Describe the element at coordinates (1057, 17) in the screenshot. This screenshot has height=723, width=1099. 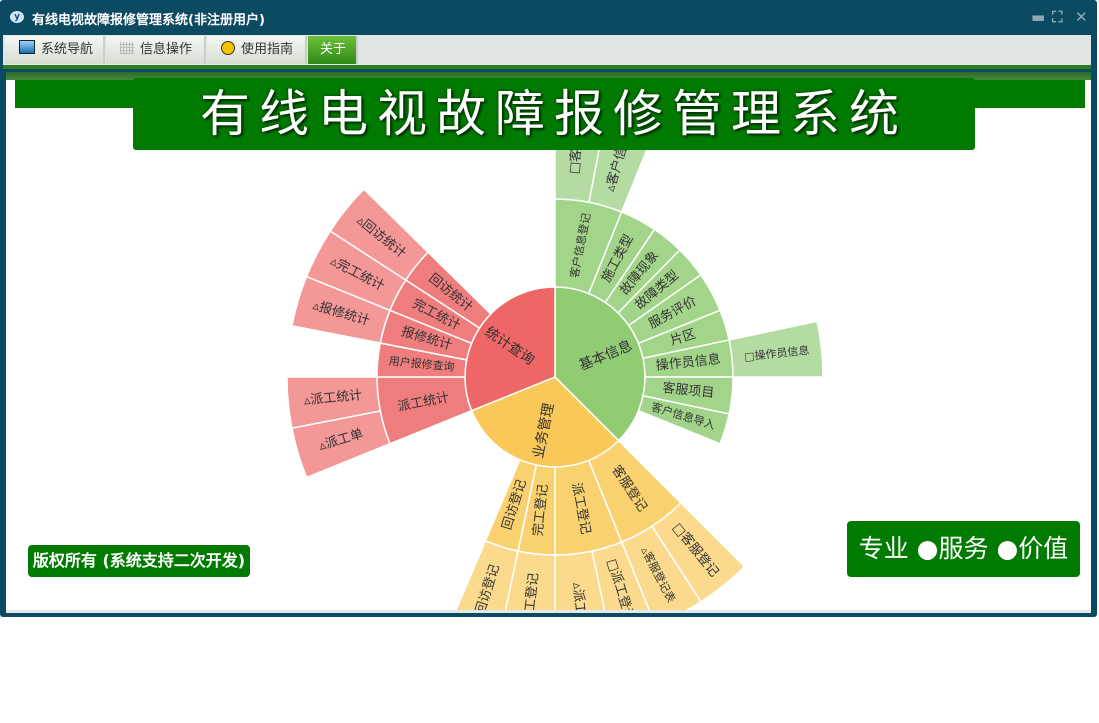
I see `restore-icon: ⛶` at that location.